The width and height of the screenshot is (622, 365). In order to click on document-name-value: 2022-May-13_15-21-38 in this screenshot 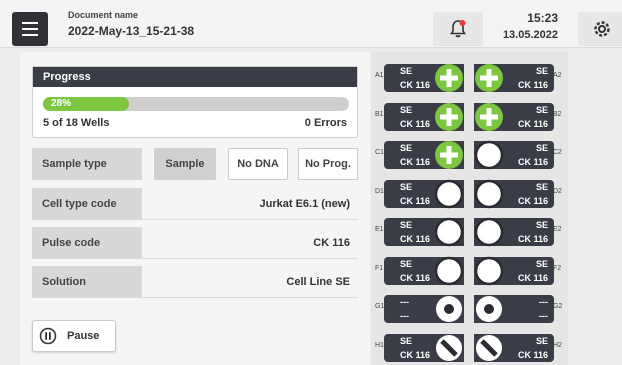, I will do `click(131, 31)`.